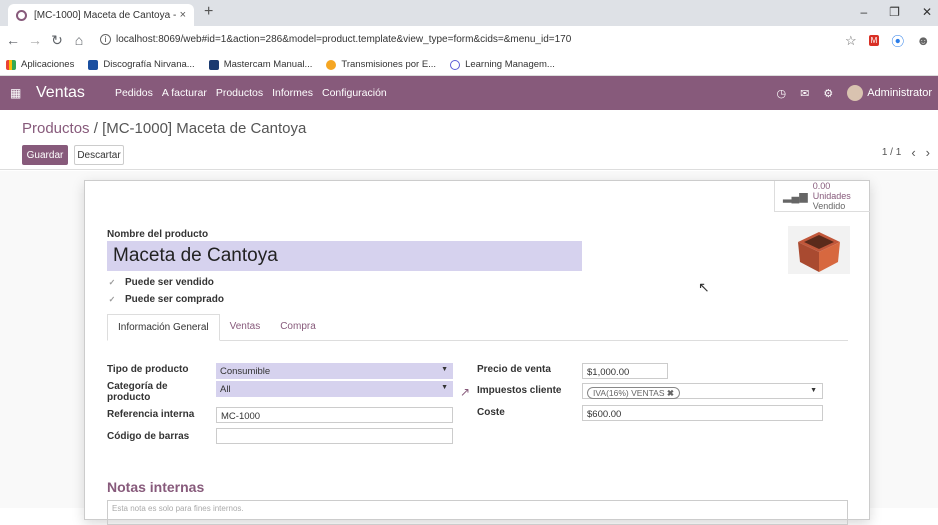 This screenshot has width=938, height=525. What do you see at coordinates (829, 206) in the screenshot?
I see `stat-label: Vendido` at bounding box center [829, 206].